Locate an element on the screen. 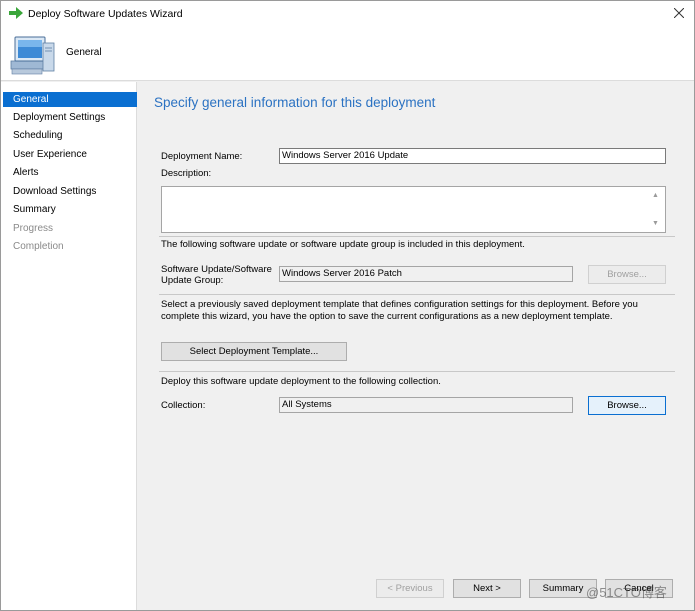  cancel-button: Cancel is located at coordinates (639, 588).